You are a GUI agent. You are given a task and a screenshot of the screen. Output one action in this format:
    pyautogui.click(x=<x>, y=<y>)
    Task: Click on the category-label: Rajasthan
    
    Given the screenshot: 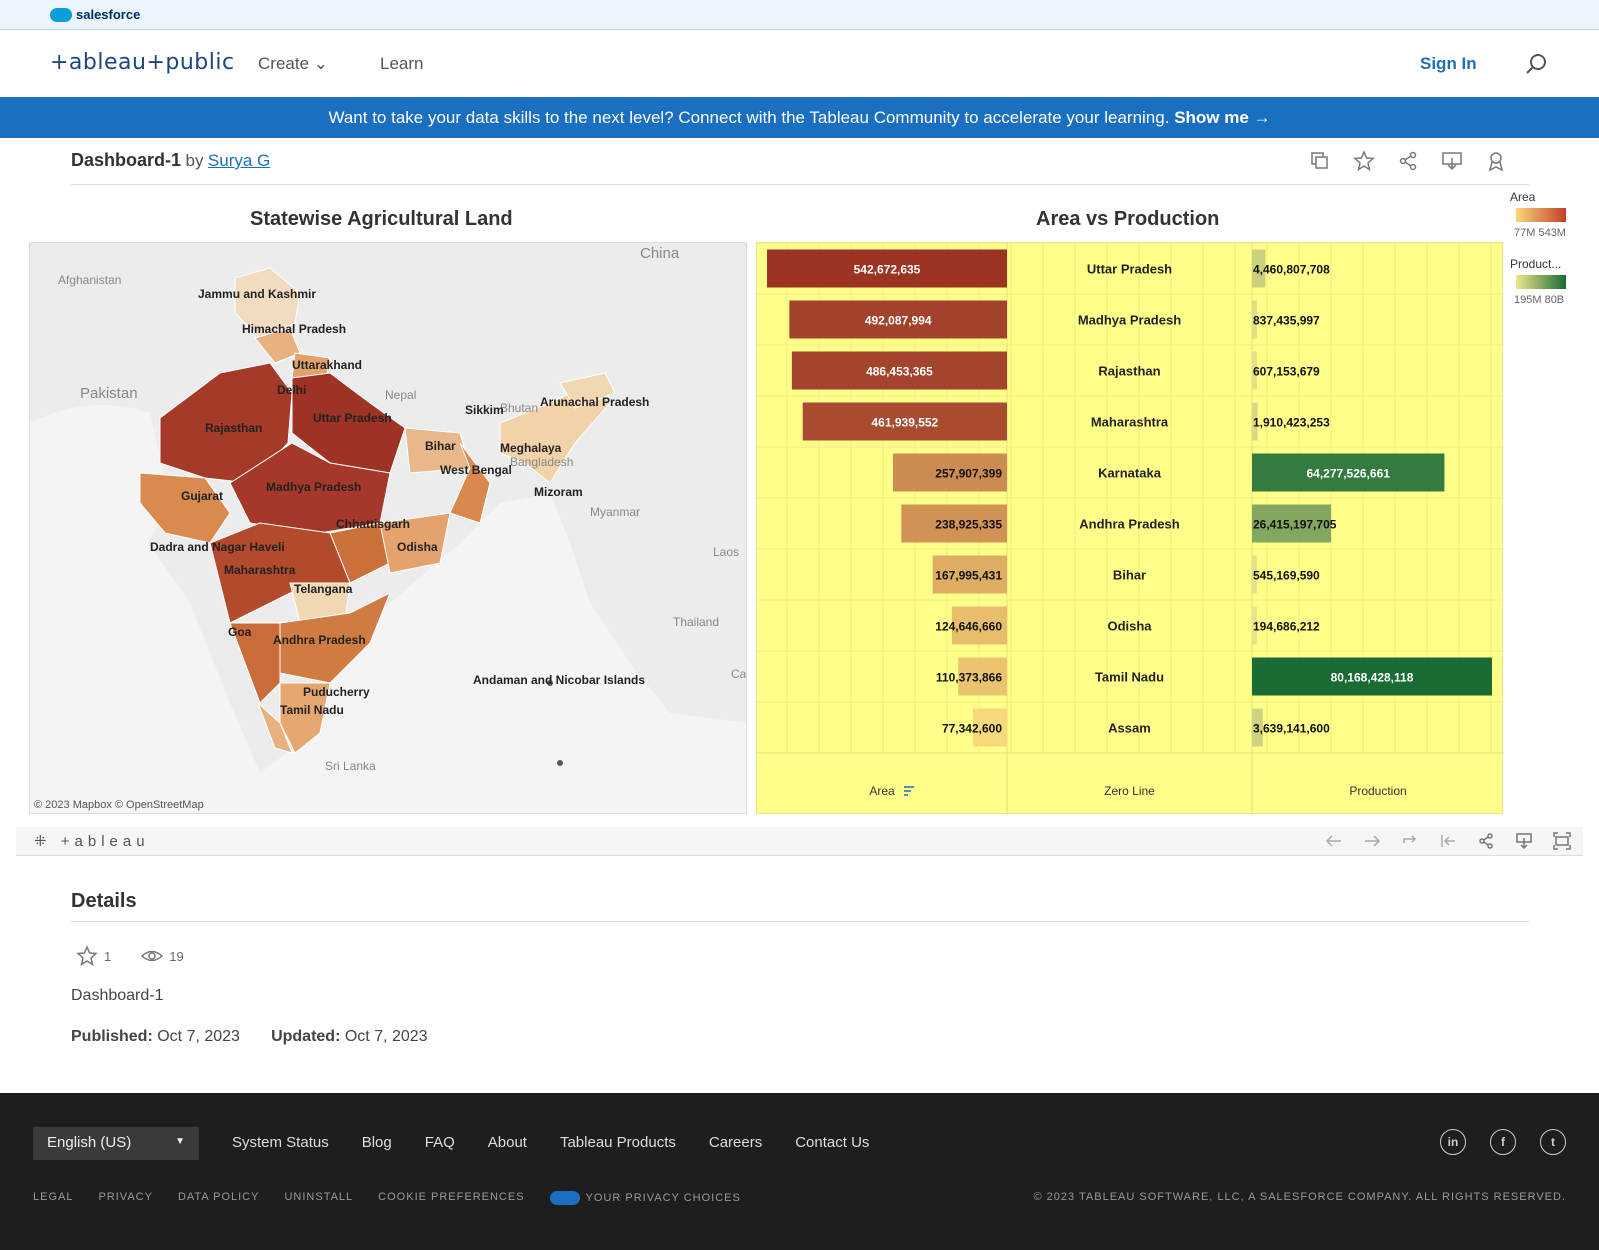 What is the action you would take?
    pyautogui.click(x=1129, y=371)
    